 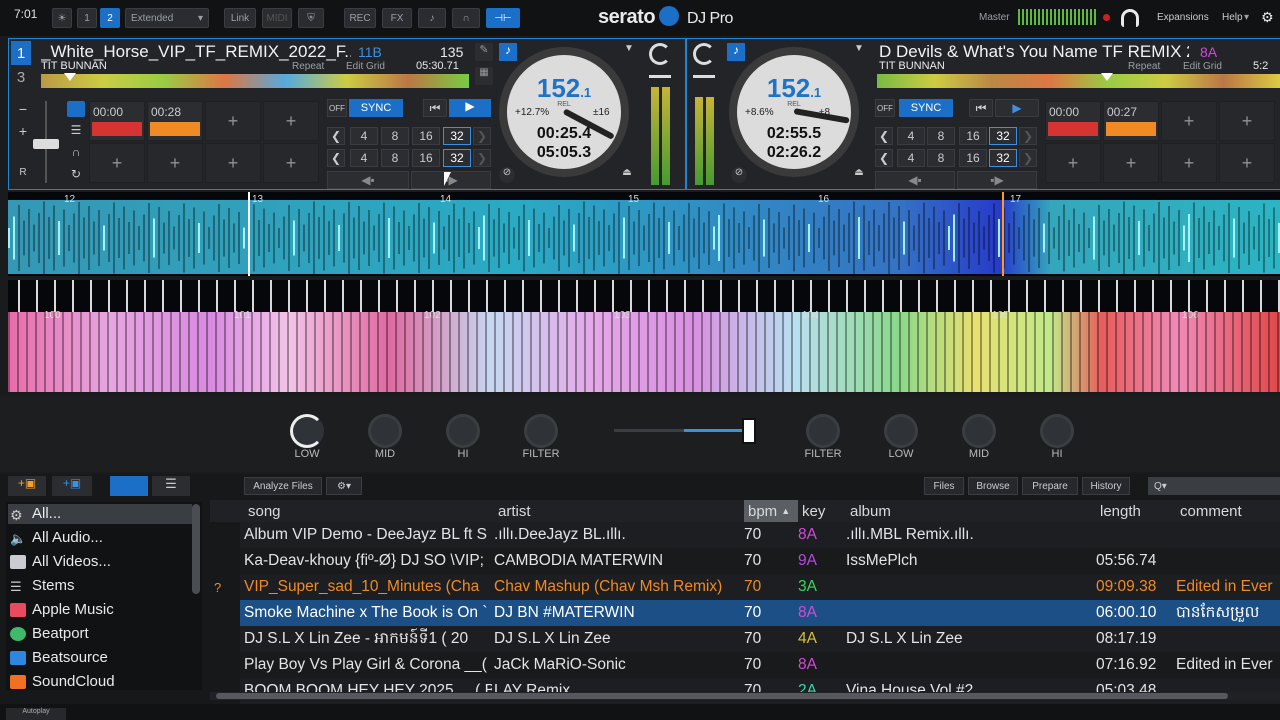 What do you see at coordinates (76, 109) in the screenshot?
I see `cue-mode-icon` at bounding box center [76, 109].